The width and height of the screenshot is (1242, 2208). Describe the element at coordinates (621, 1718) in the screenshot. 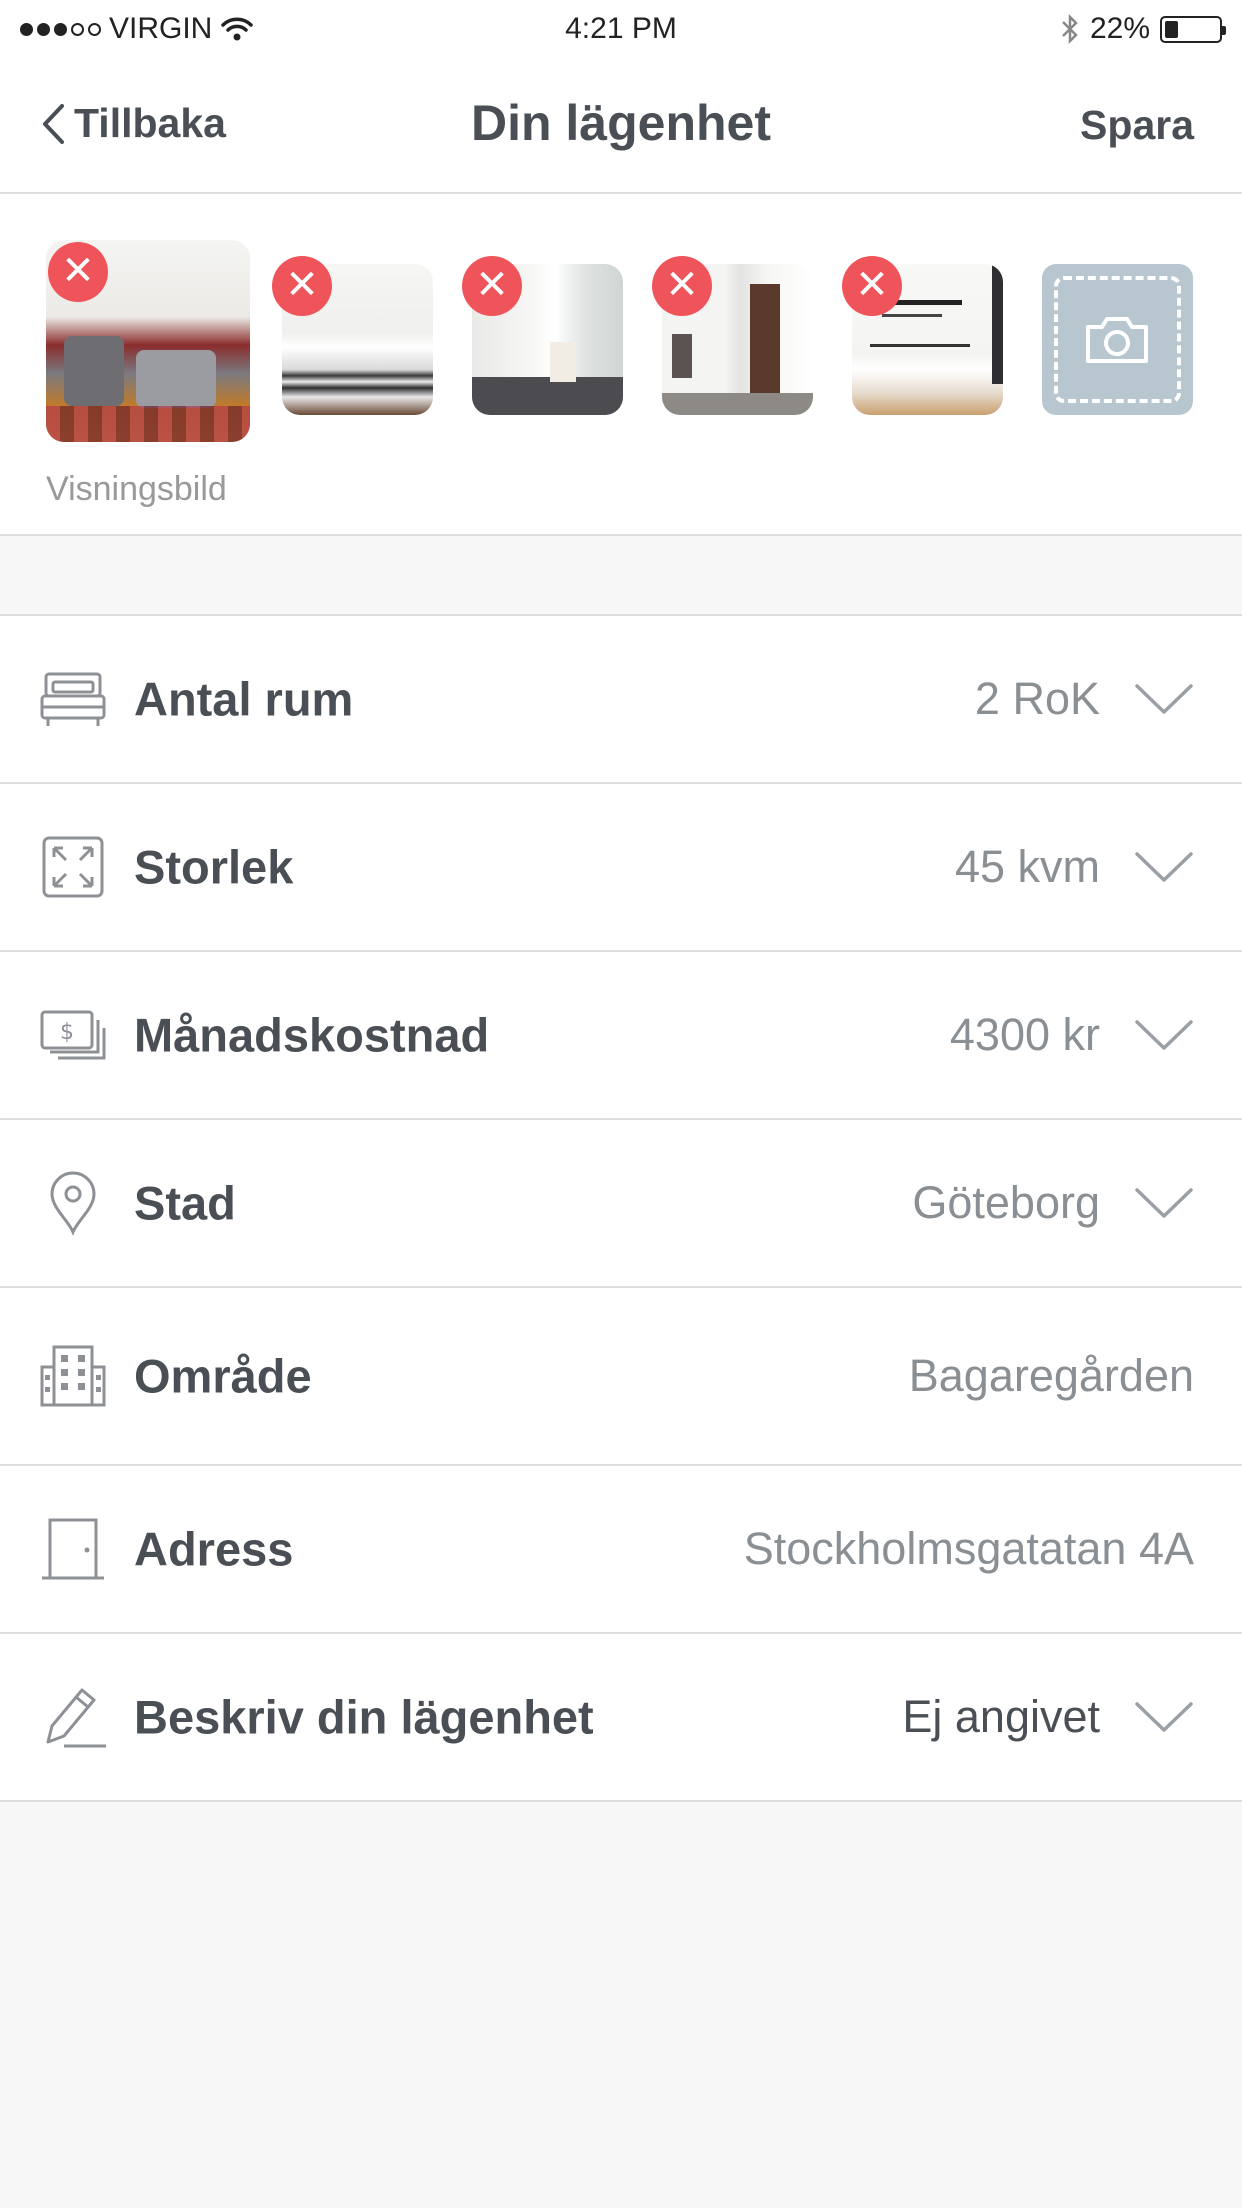

I see `row-description: Beskriv din lägenhet Ej angivet` at that location.